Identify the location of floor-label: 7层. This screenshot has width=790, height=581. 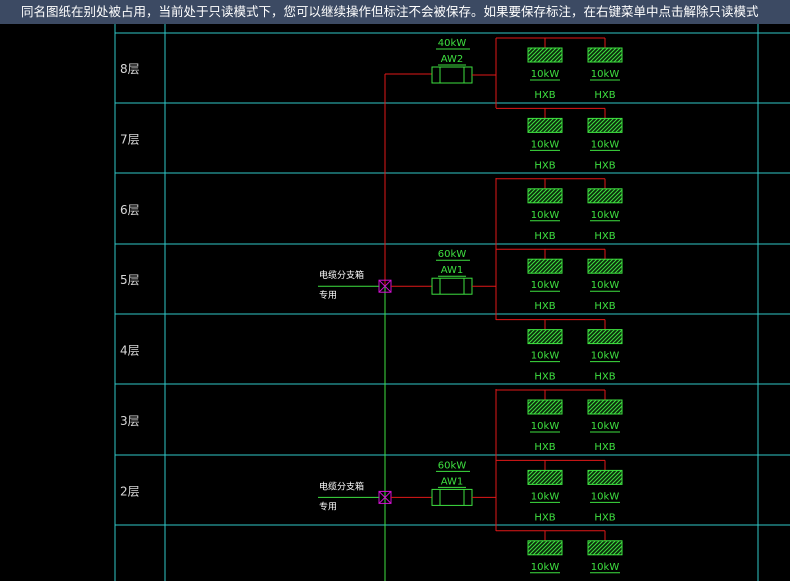
(130, 139).